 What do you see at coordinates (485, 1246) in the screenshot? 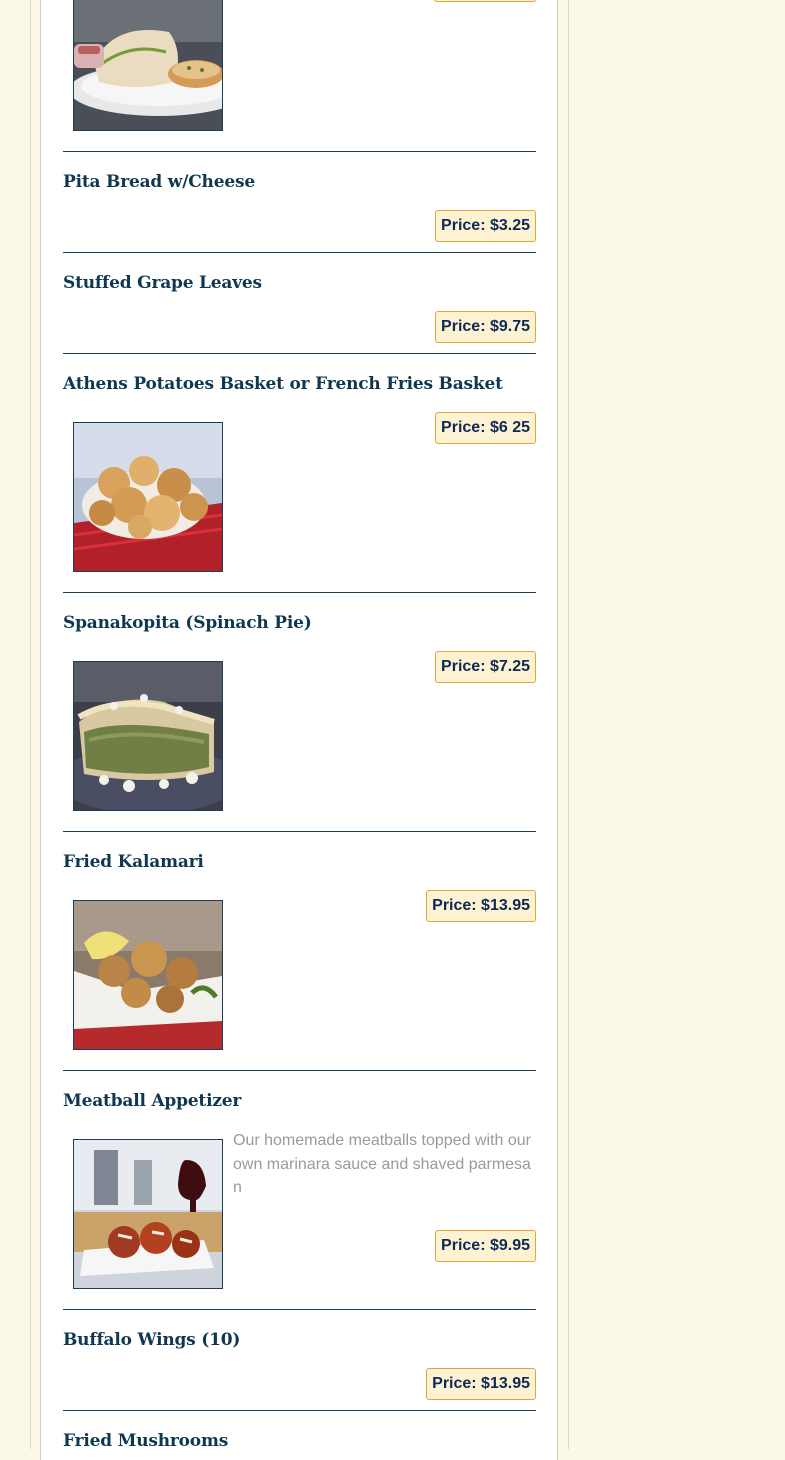
I see `price-badge: Price: $9.95` at bounding box center [485, 1246].